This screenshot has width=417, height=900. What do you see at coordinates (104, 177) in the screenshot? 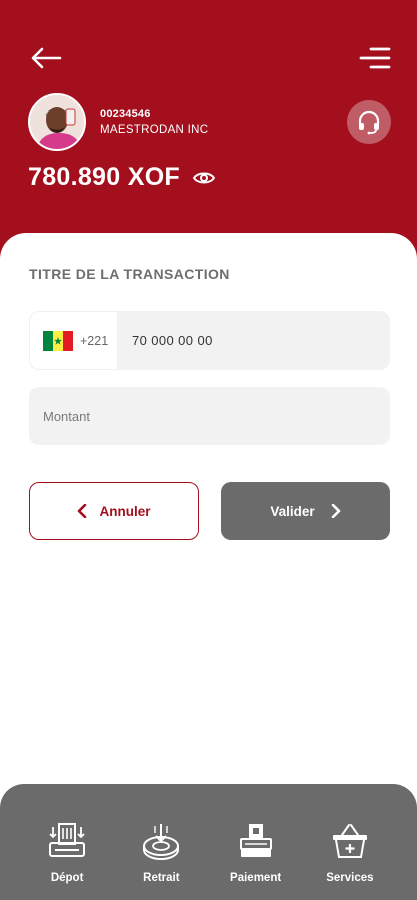
I see `balance-amount: 780.890 XOF` at bounding box center [104, 177].